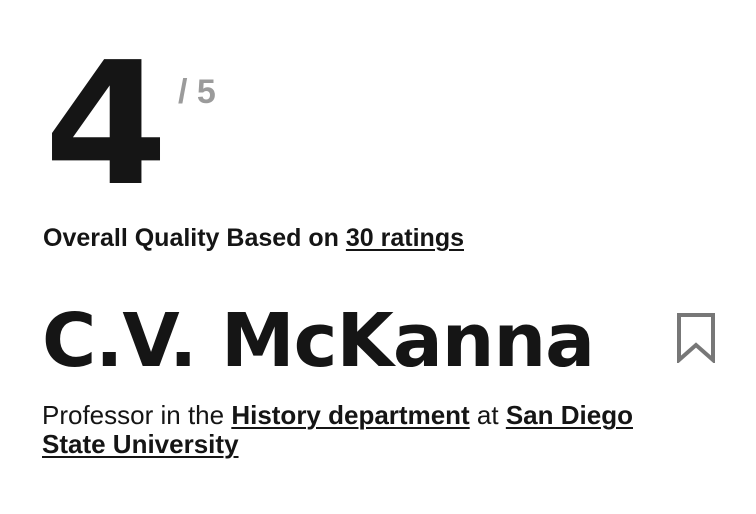  I want to click on bookmark-button, so click(696, 338).